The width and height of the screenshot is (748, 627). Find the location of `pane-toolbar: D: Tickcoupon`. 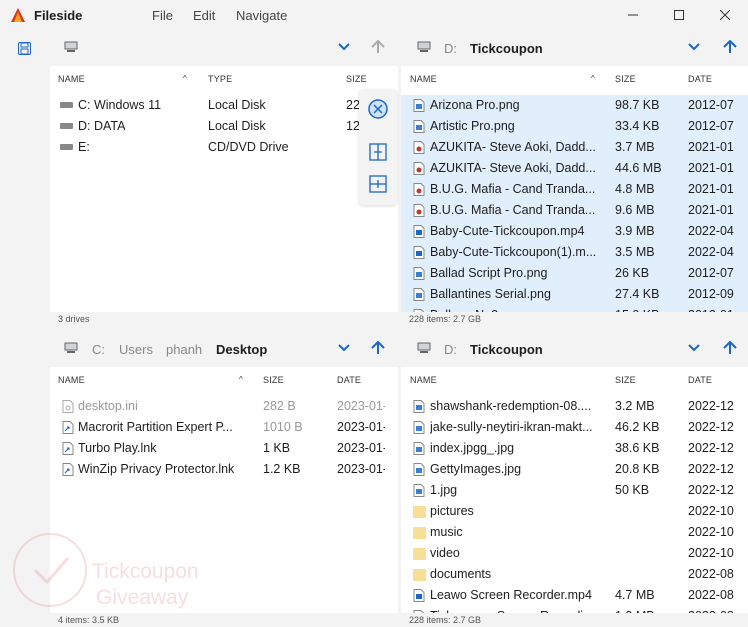

pane-toolbar: D: Tickcoupon is located at coordinates (574, 48).